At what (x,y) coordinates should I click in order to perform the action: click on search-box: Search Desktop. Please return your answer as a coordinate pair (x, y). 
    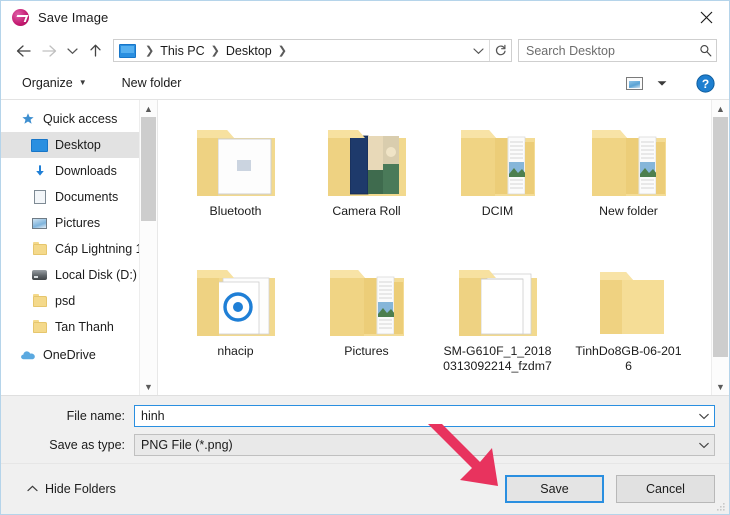
    Looking at the image, I should click on (617, 50).